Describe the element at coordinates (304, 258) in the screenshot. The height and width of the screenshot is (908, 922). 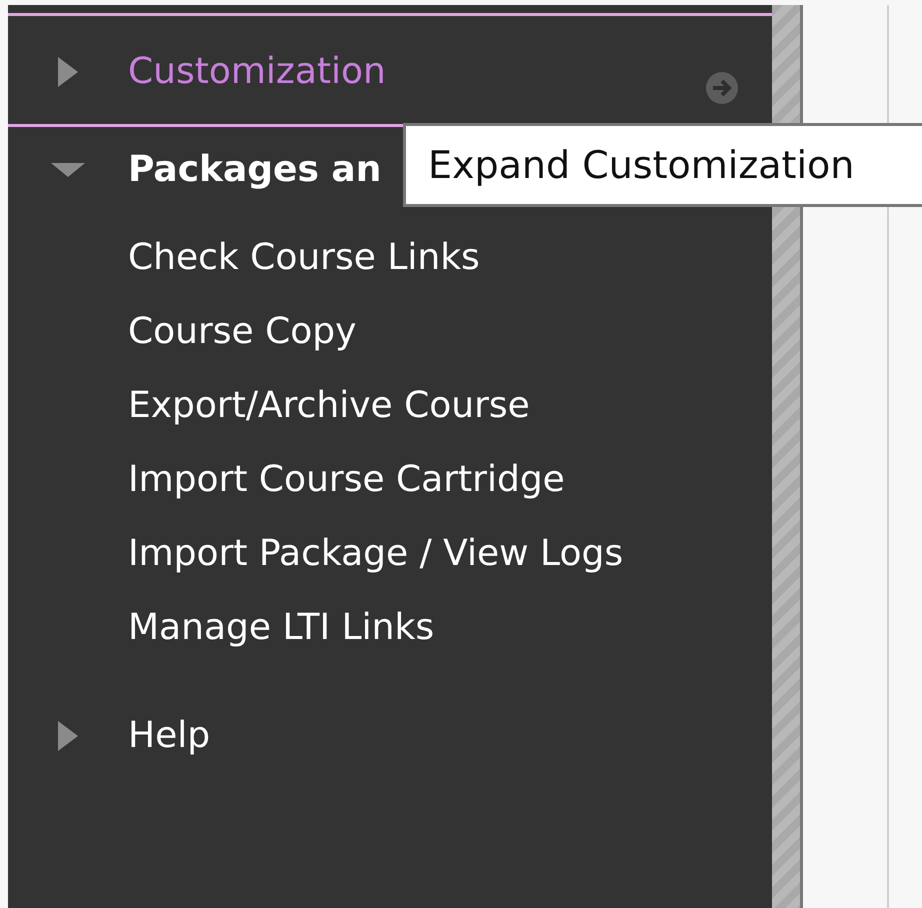
I see `menu-link: Check Course Links` at that location.